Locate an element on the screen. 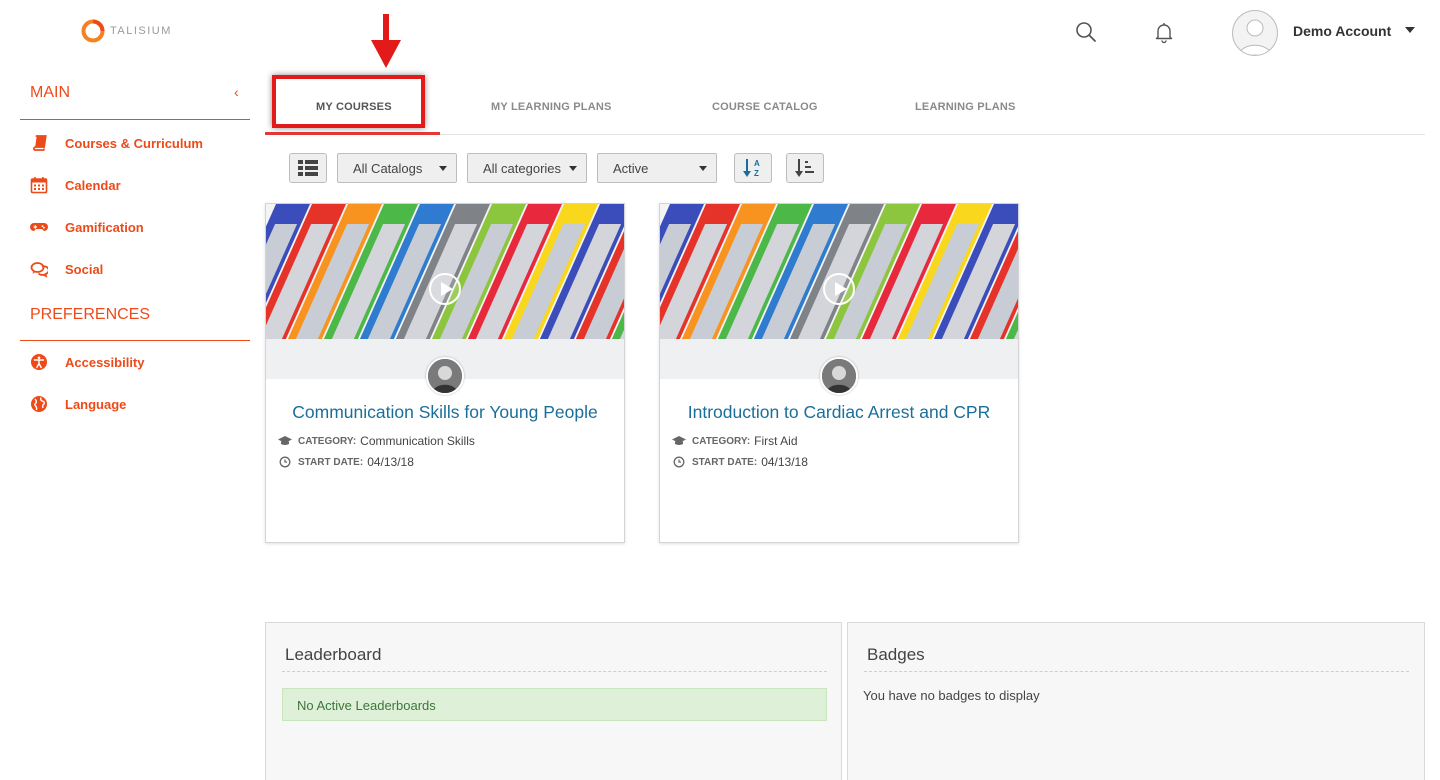 The width and height of the screenshot is (1440, 780). leaderboard-panel: Leaderboard No Active Leaderboards is located at coordinates (553, 701).